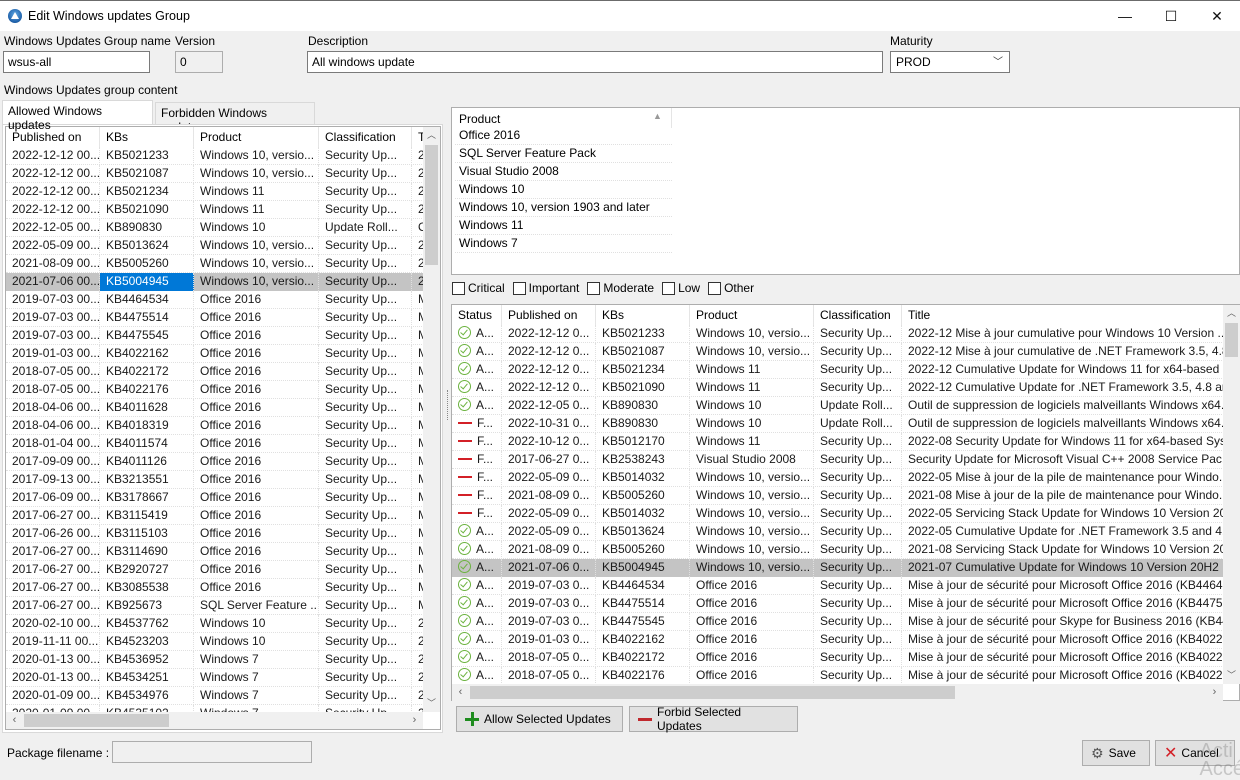  I want to click on left-vertical-scrollbar: ︿ ﹀, so click(431, 419).